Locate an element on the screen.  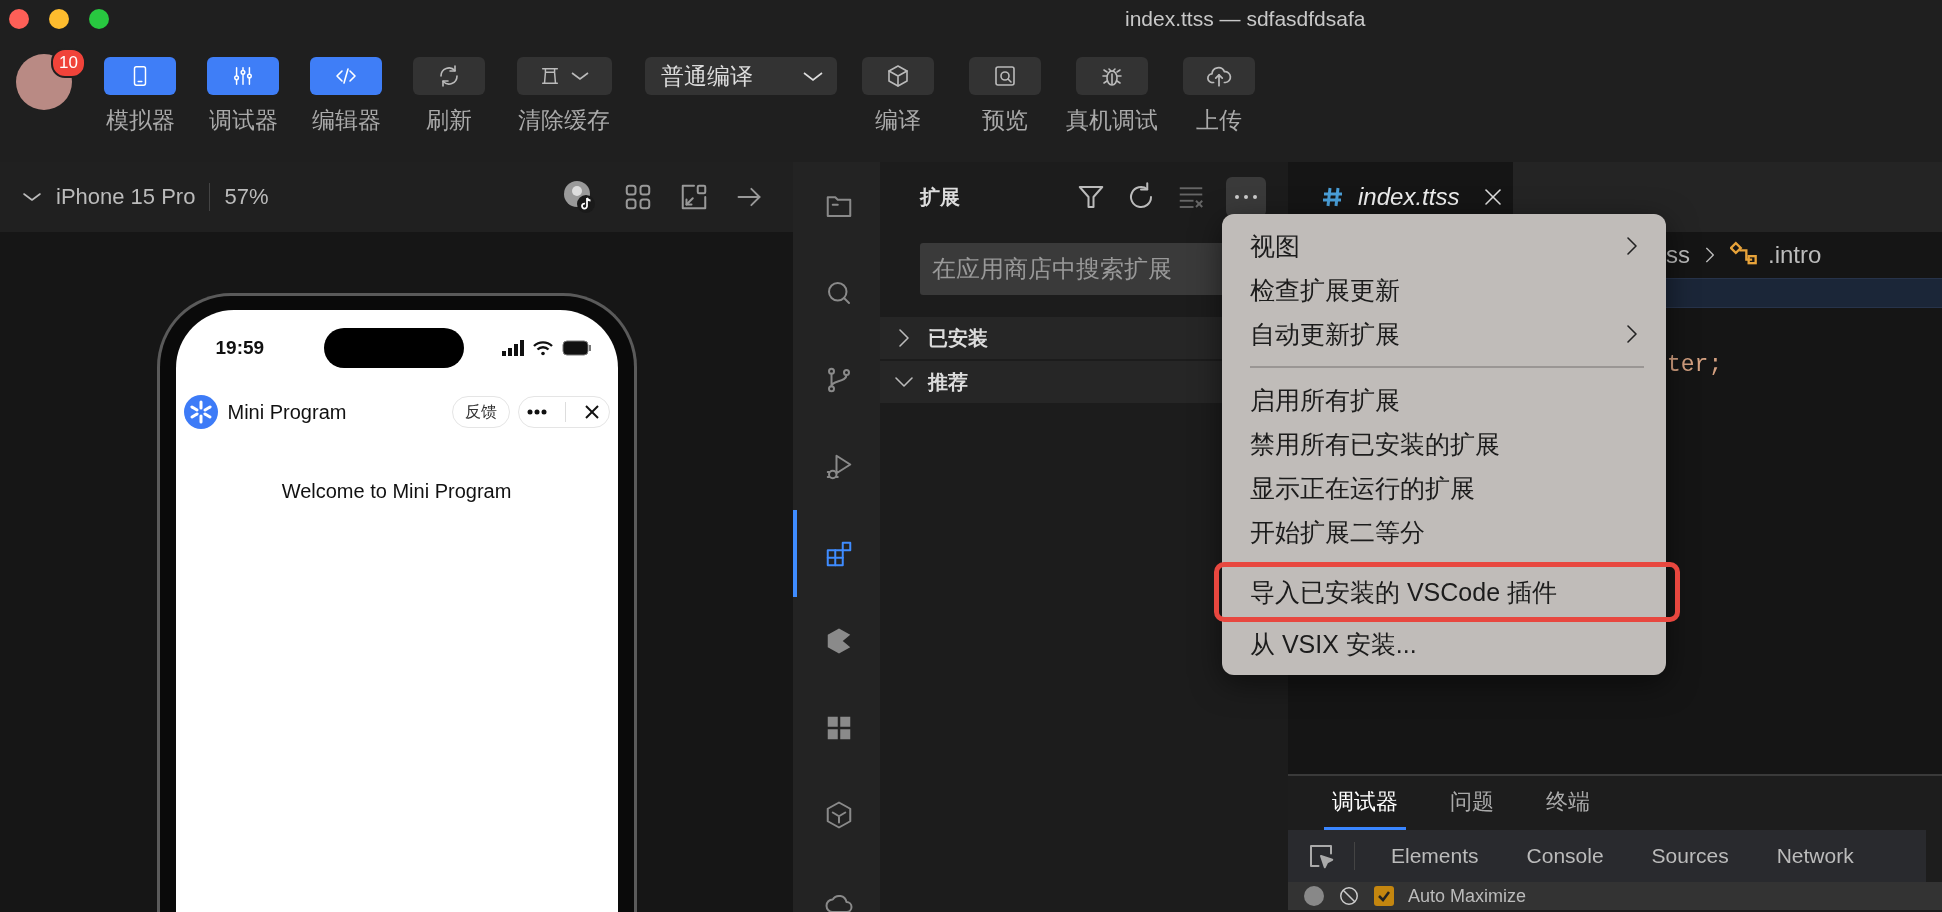
toolbar-label: 清除缓存 is located at coordinates (564, 120).